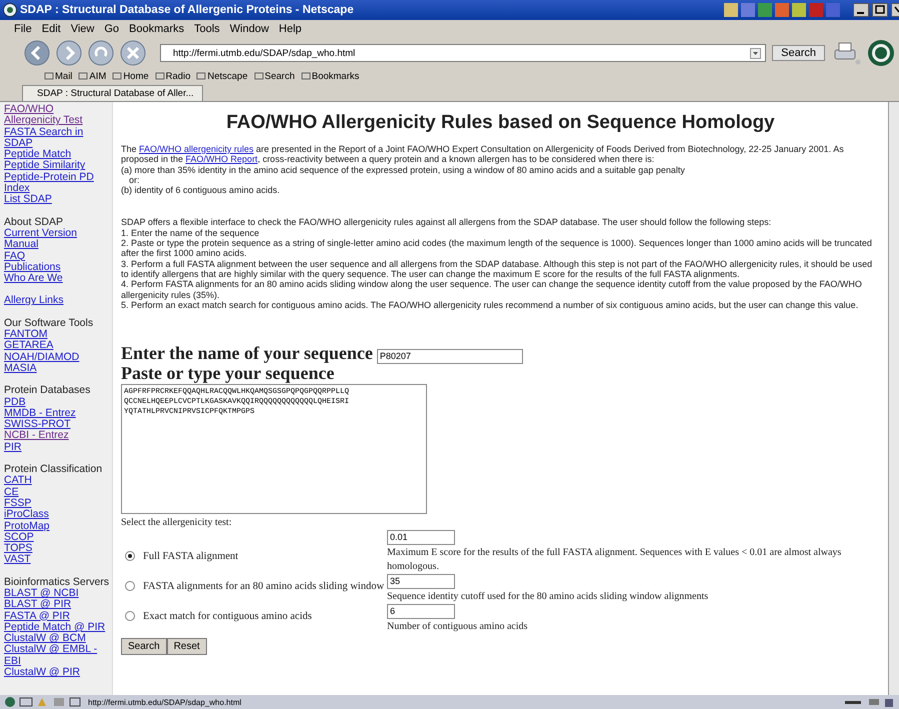 The height and width of the screenshot is (709, 899). I want to click on sidebar-link: Peptide Match, so click(38, 154).